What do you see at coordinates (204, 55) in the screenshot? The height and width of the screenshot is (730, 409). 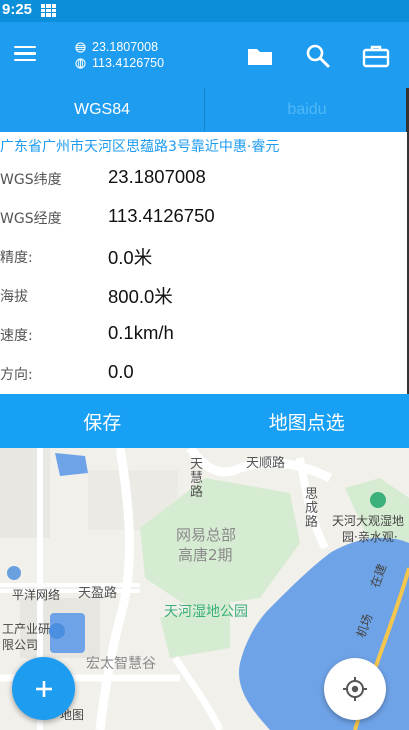 I see `app-bar: 23.1807008 113.4126750` at bounding box center [204, 55].